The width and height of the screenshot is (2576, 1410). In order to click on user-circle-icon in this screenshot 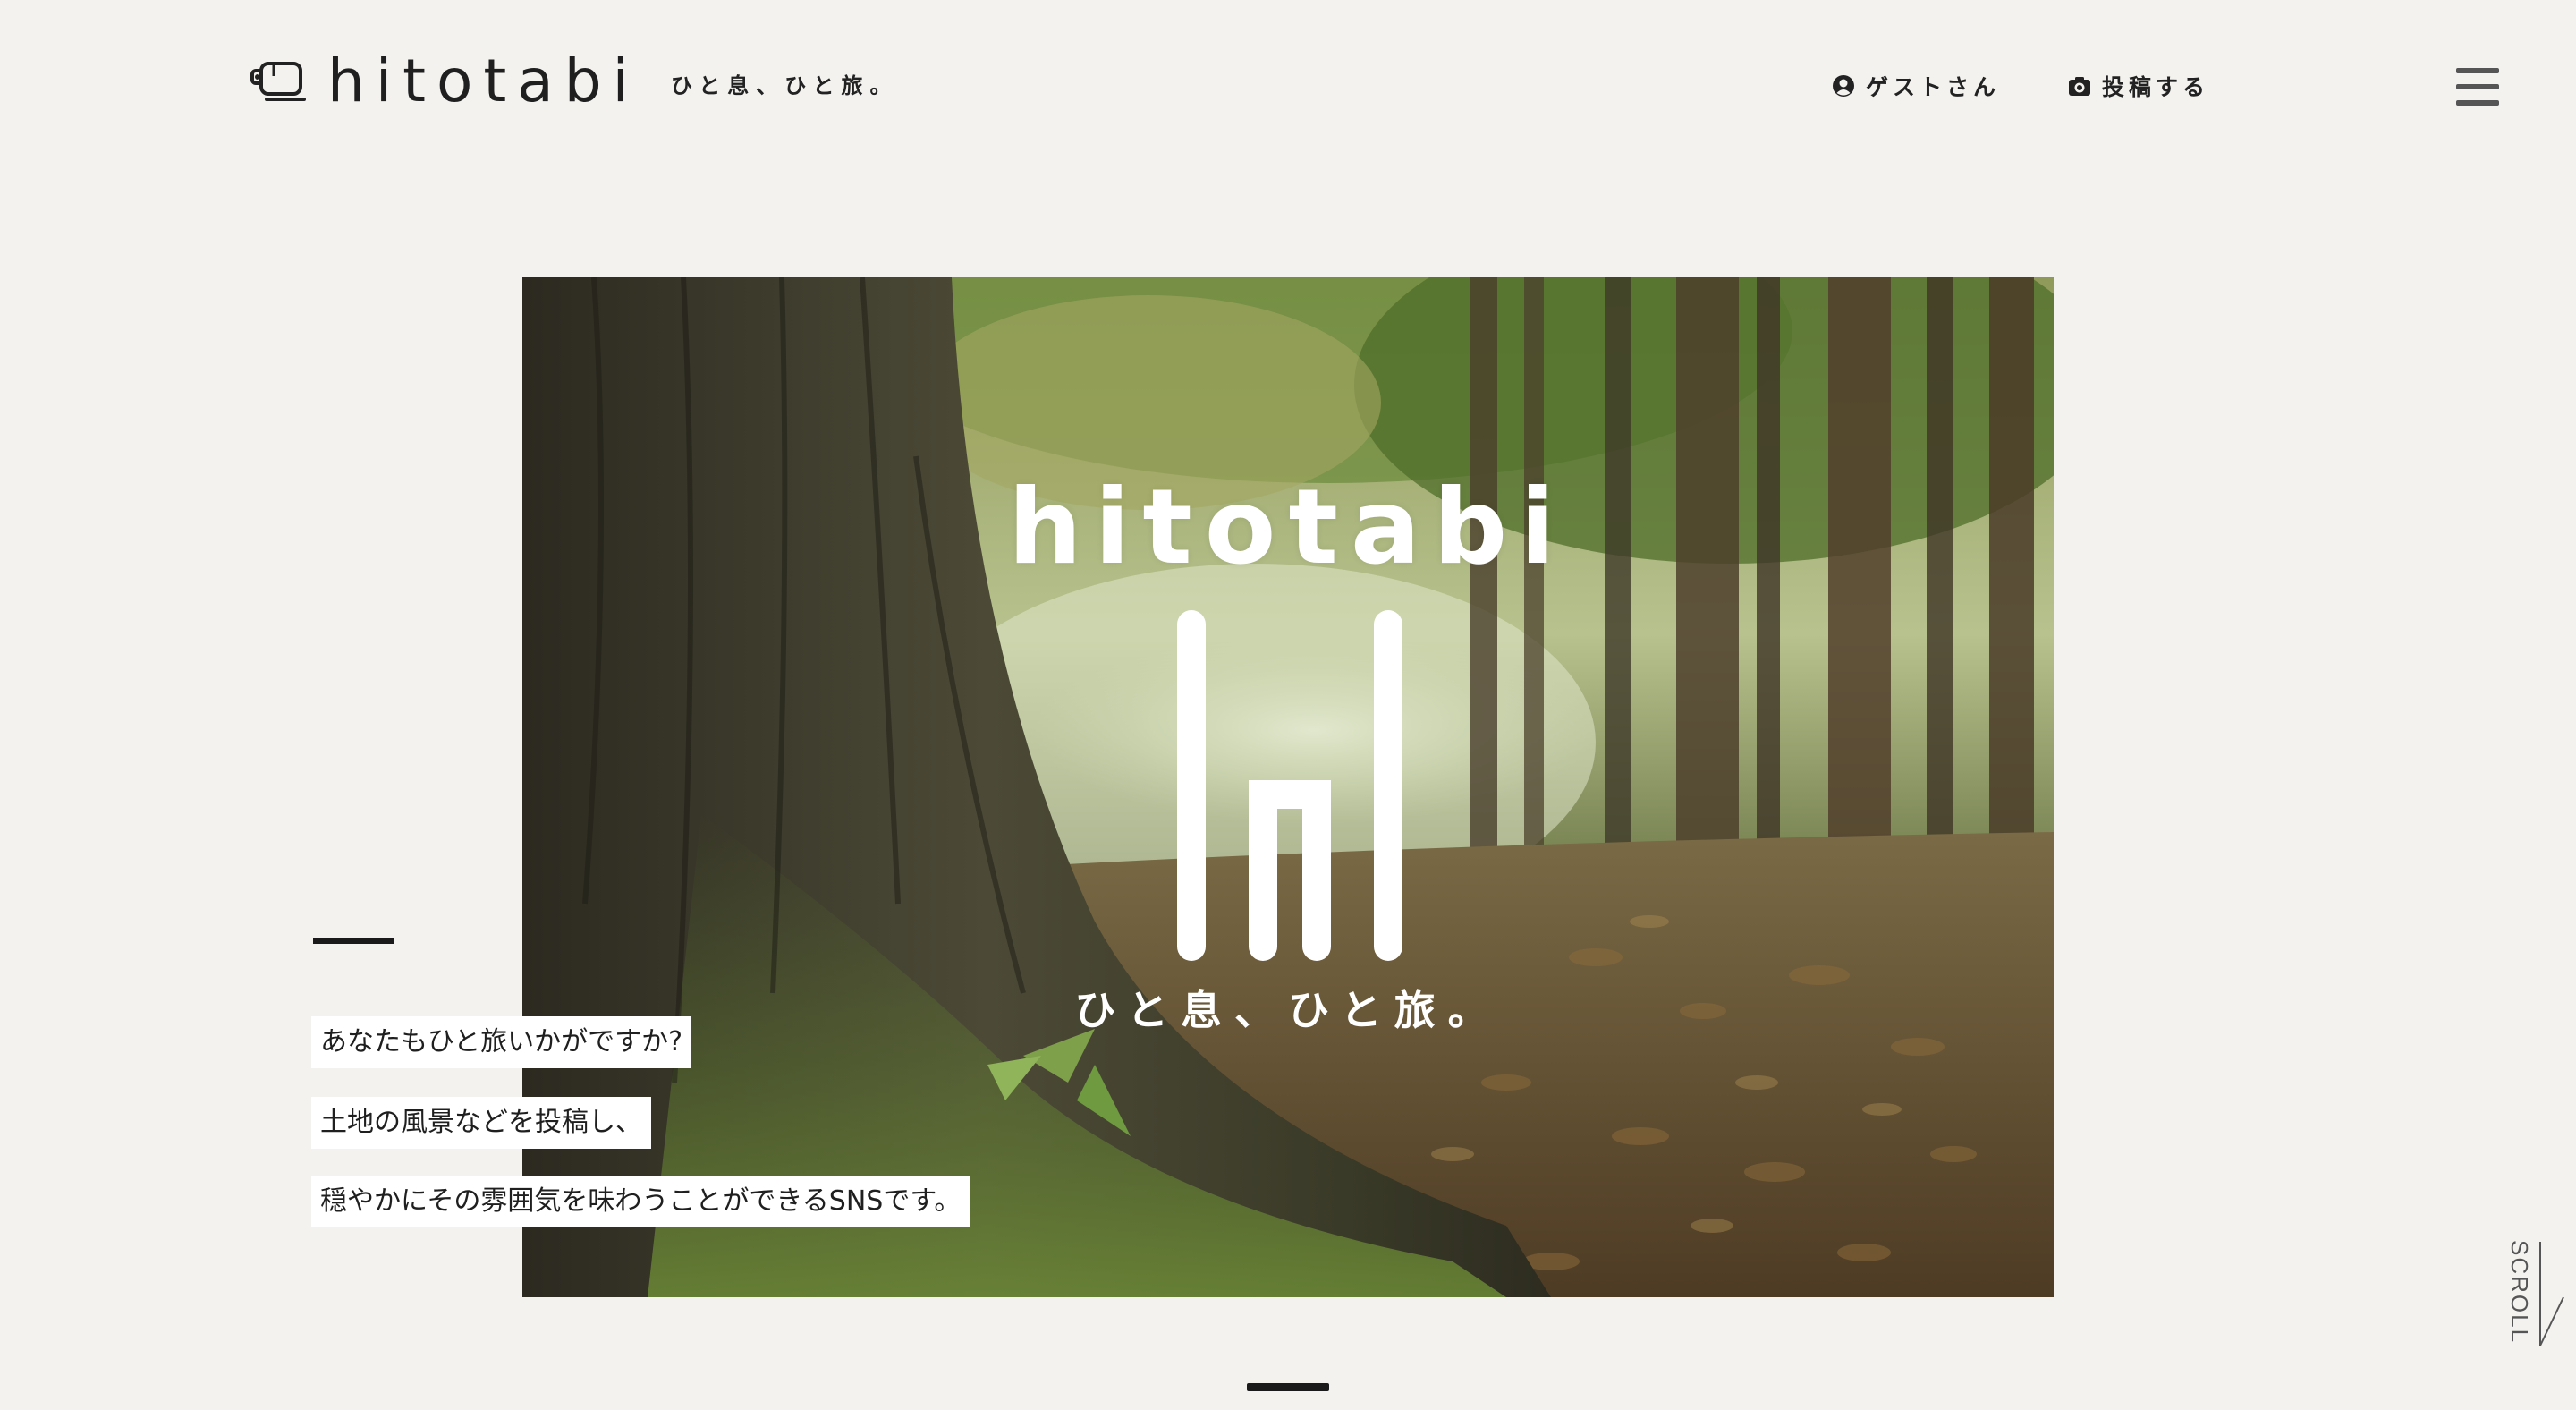, I will do `click(1843, 86)`.